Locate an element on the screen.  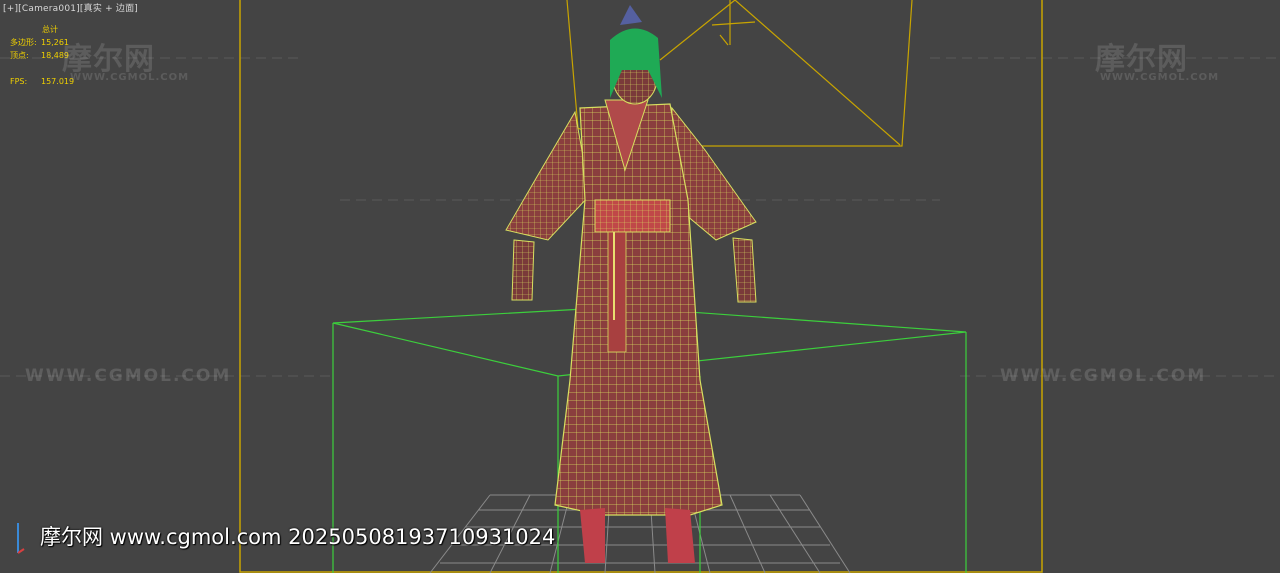
viewport-menu-button: [+] is located at coordinates (10, 9).